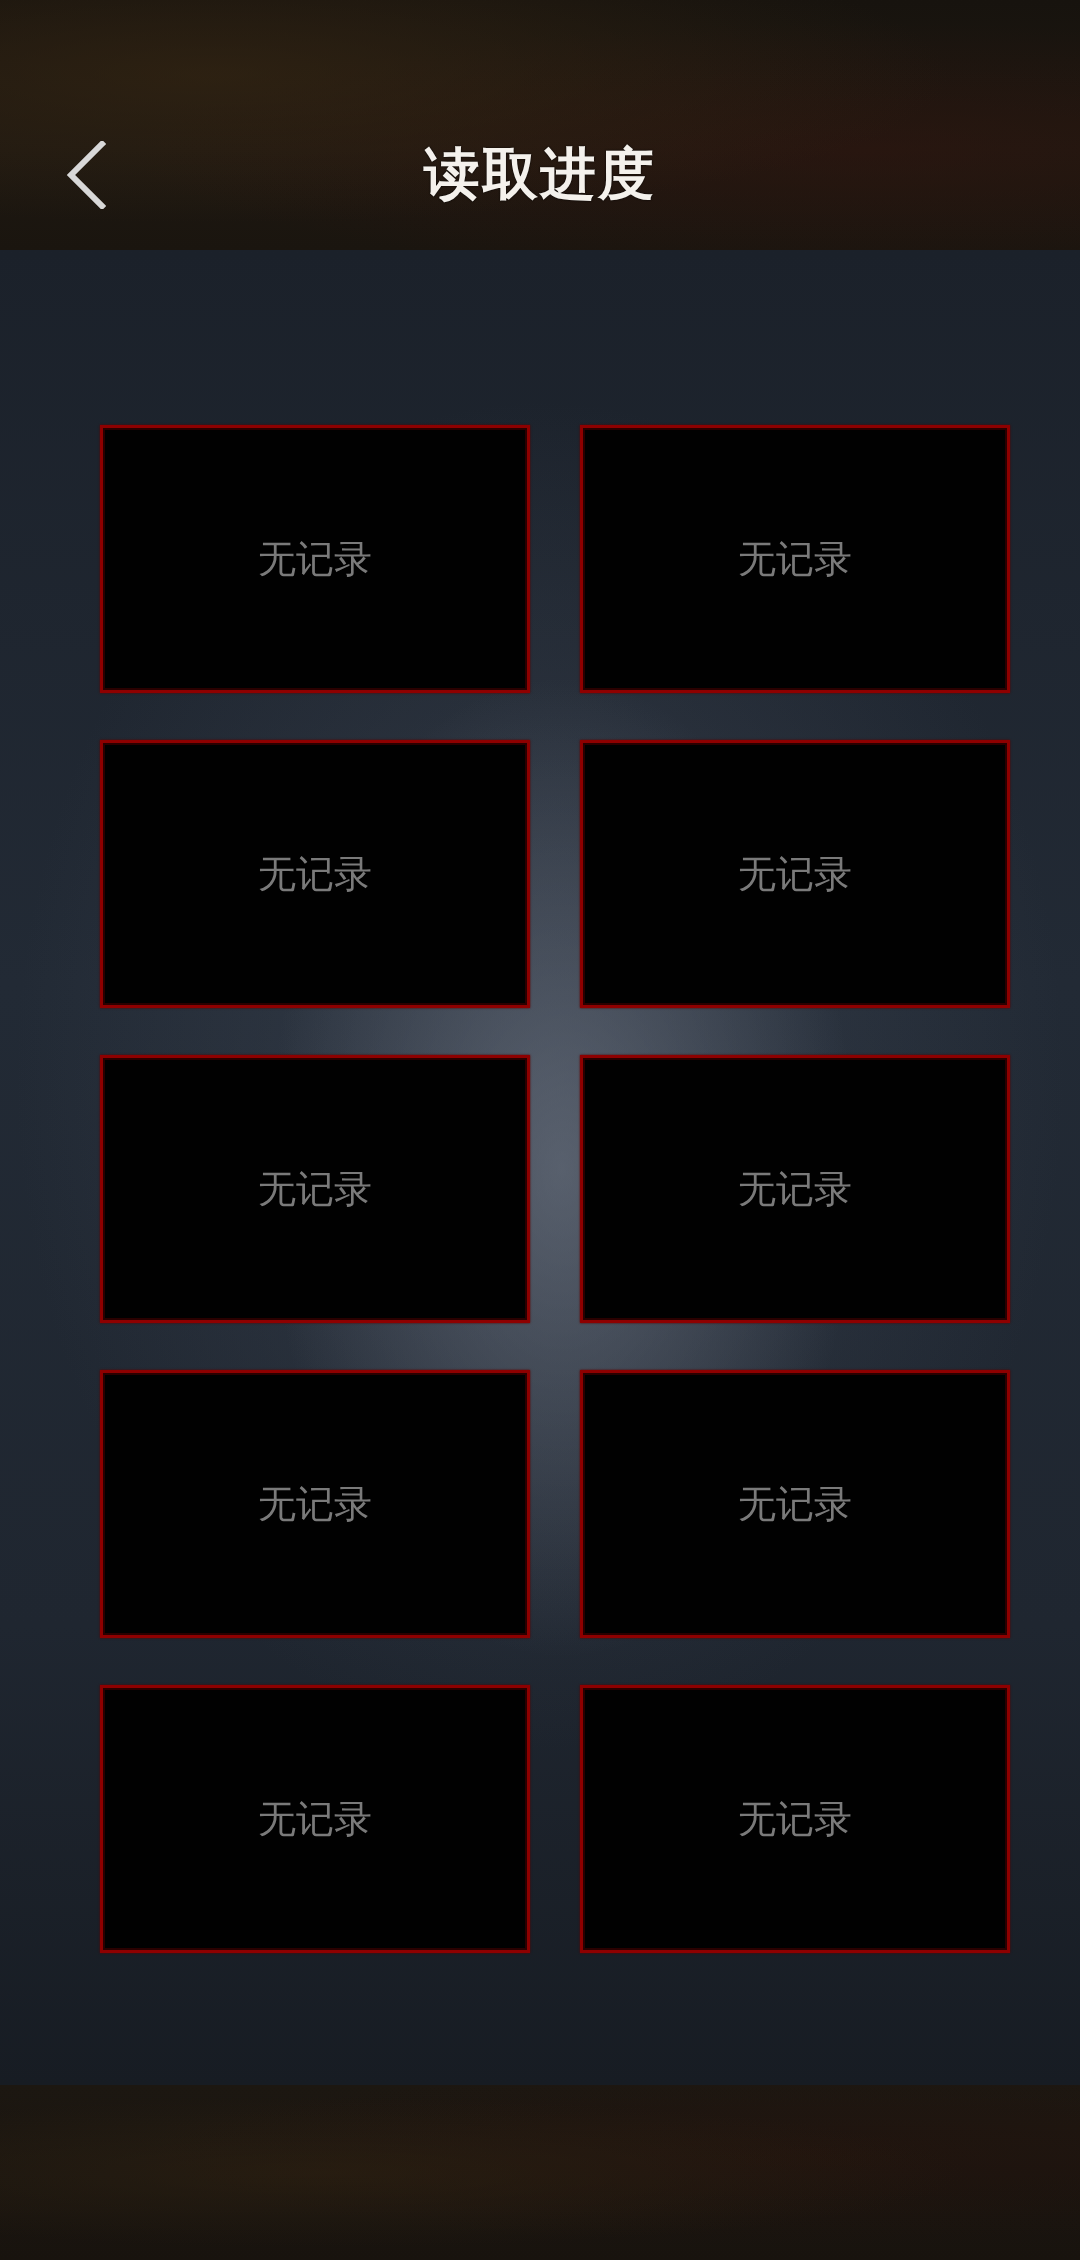 This screenshot has height=2260, width=1080. What do you see at coordinates (540, 173) in the screenshot?
I see `page-title: 读取进度` at bounding box center [540, 173].